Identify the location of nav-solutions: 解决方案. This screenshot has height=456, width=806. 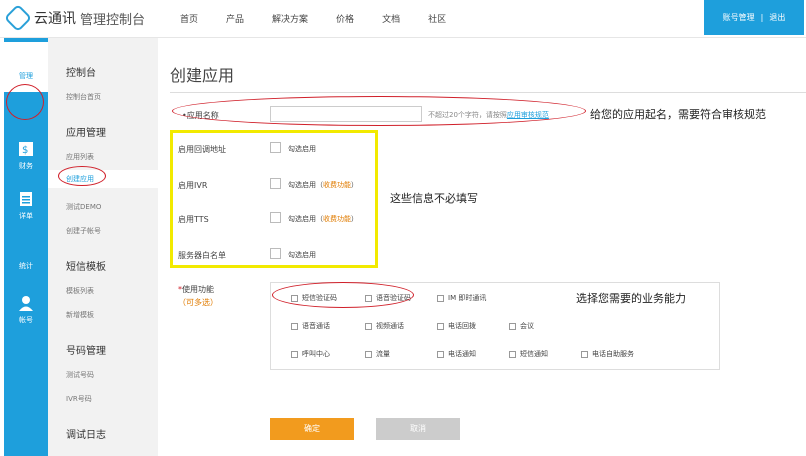
(290, 18).